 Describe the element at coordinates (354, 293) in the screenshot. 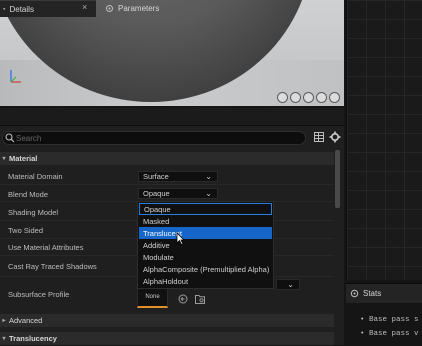

I see `stats-icon` at that location.